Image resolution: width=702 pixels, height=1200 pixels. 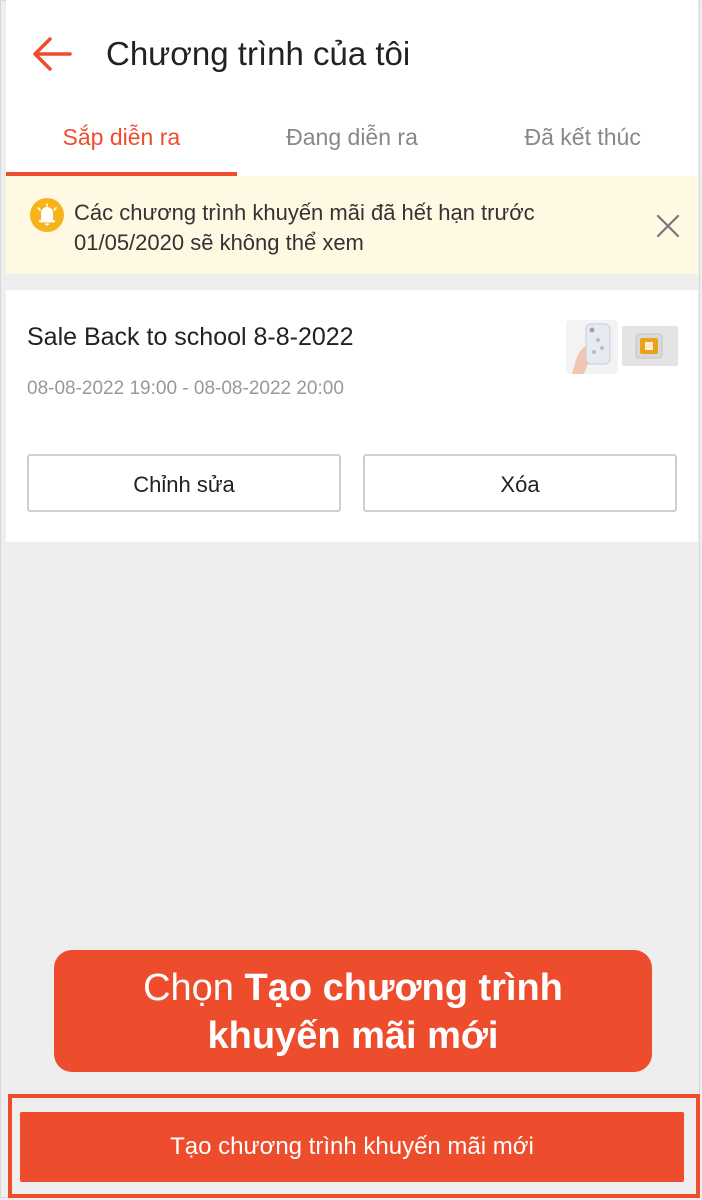 I want to click on delete-button: Xóa, so click(x=520, y=483).